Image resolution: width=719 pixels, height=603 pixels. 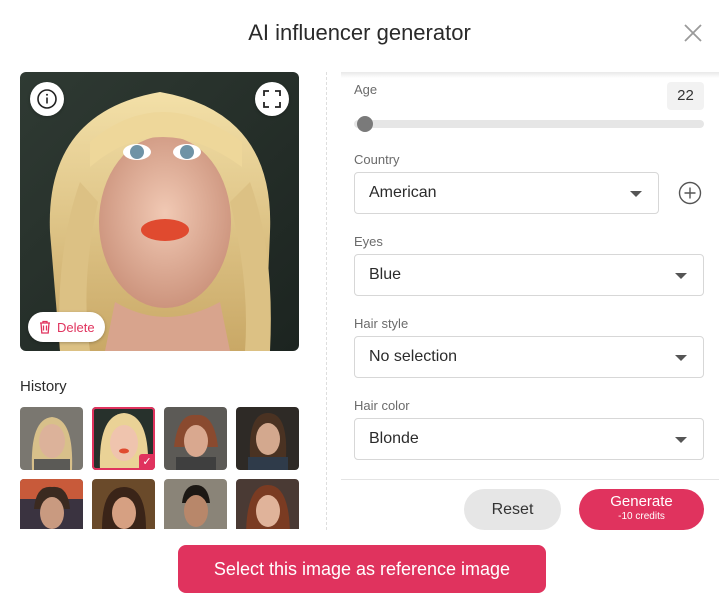 I want to click on fullscreen-button, so click(x=272, y=99).